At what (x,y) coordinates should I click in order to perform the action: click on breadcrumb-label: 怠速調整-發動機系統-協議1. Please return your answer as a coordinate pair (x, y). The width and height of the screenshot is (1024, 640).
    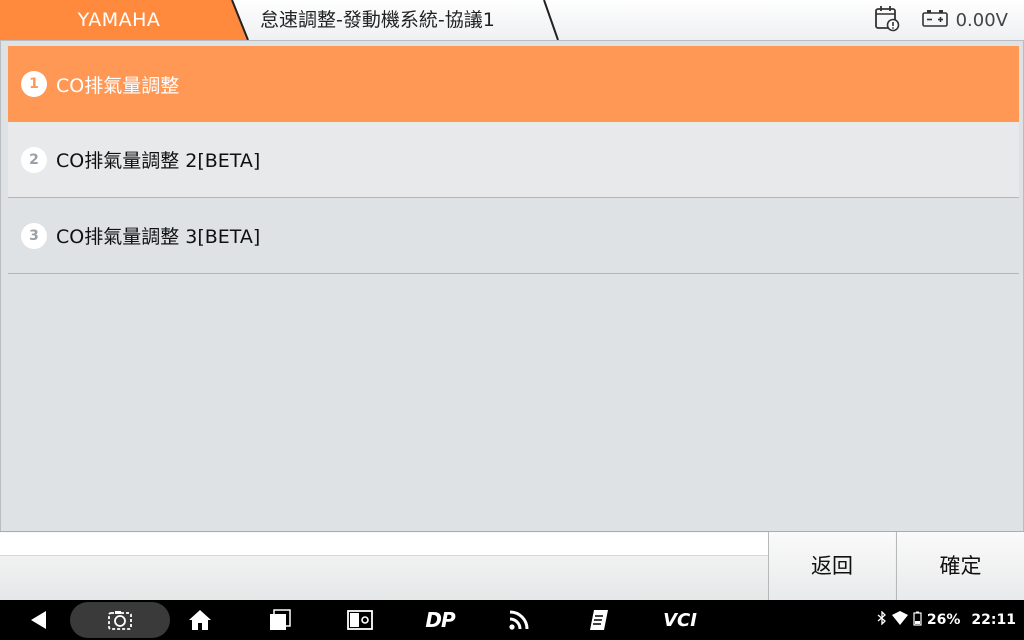
    Looking at the image, I should click on (377, 20).